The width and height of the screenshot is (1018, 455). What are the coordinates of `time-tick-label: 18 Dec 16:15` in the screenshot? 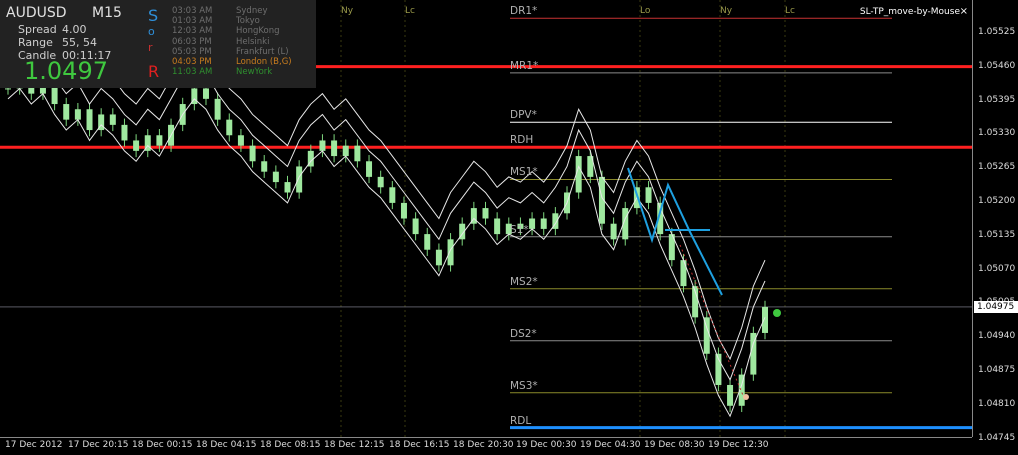 It's located at (419, 445).